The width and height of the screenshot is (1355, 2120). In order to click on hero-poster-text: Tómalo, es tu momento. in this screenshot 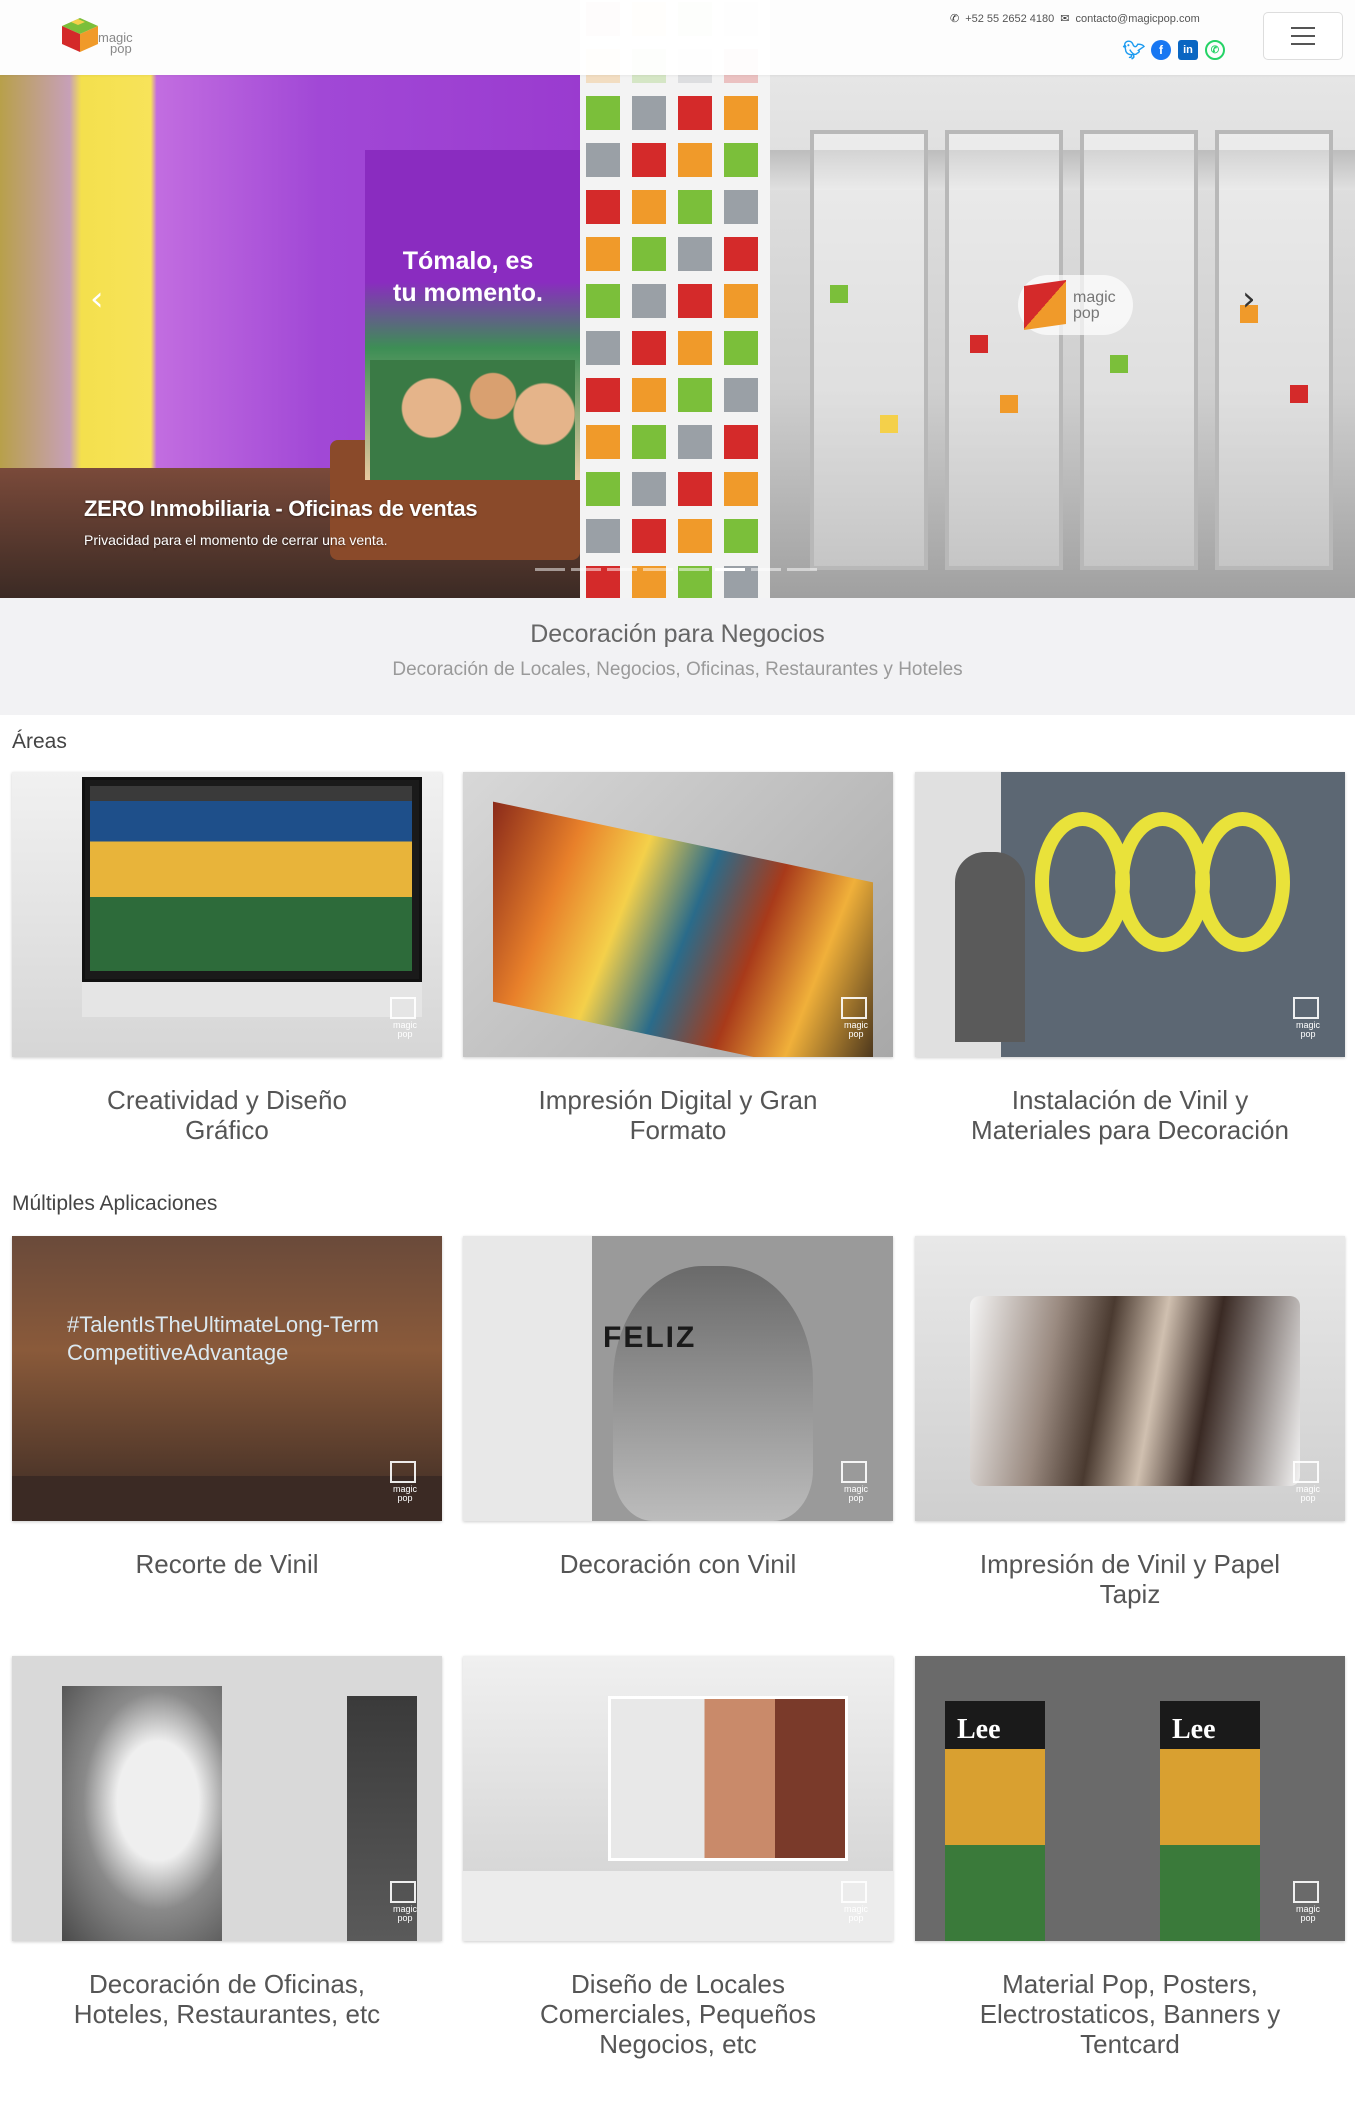, I will do `click(468, 277)`.